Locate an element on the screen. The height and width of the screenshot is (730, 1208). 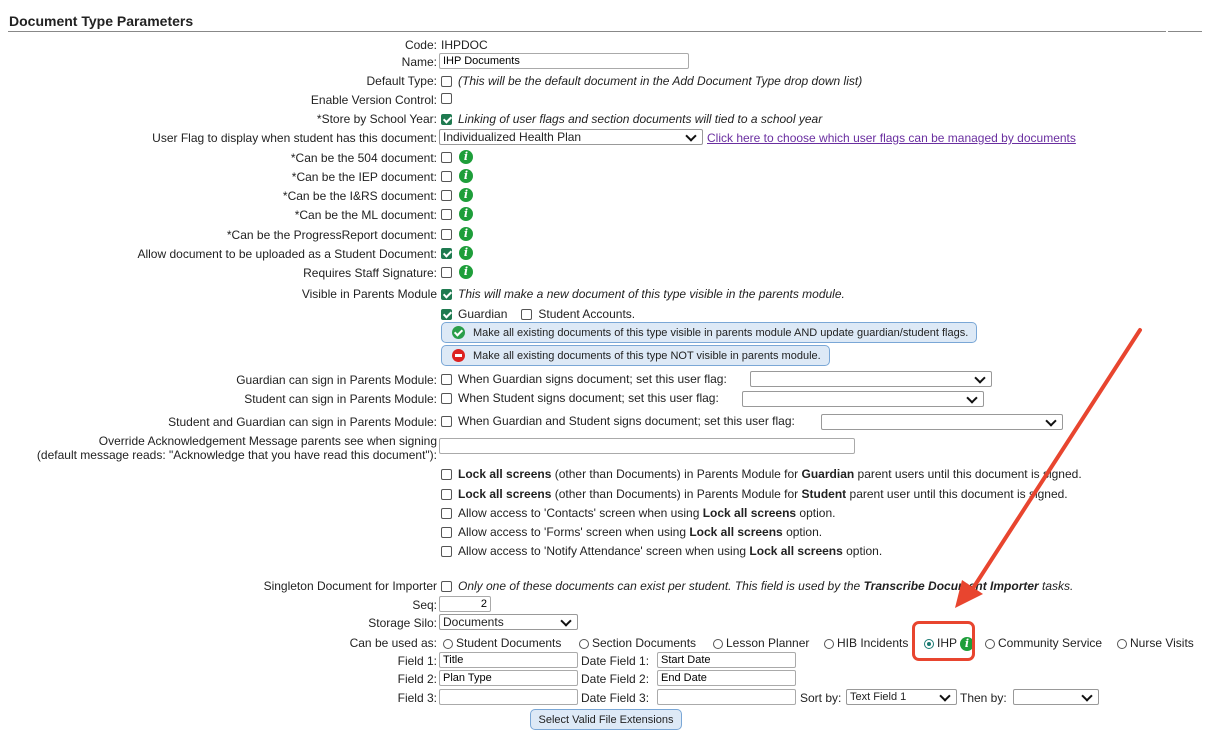
annotation-arrow is located at coordinates (1048, 468).